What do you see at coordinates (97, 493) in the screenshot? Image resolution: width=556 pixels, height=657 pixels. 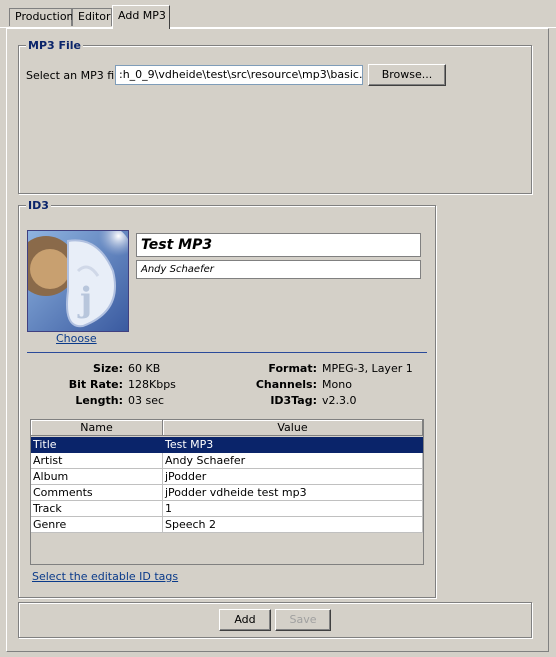 I see `table-cell-name: Comments` at bounding box center [97, 493].